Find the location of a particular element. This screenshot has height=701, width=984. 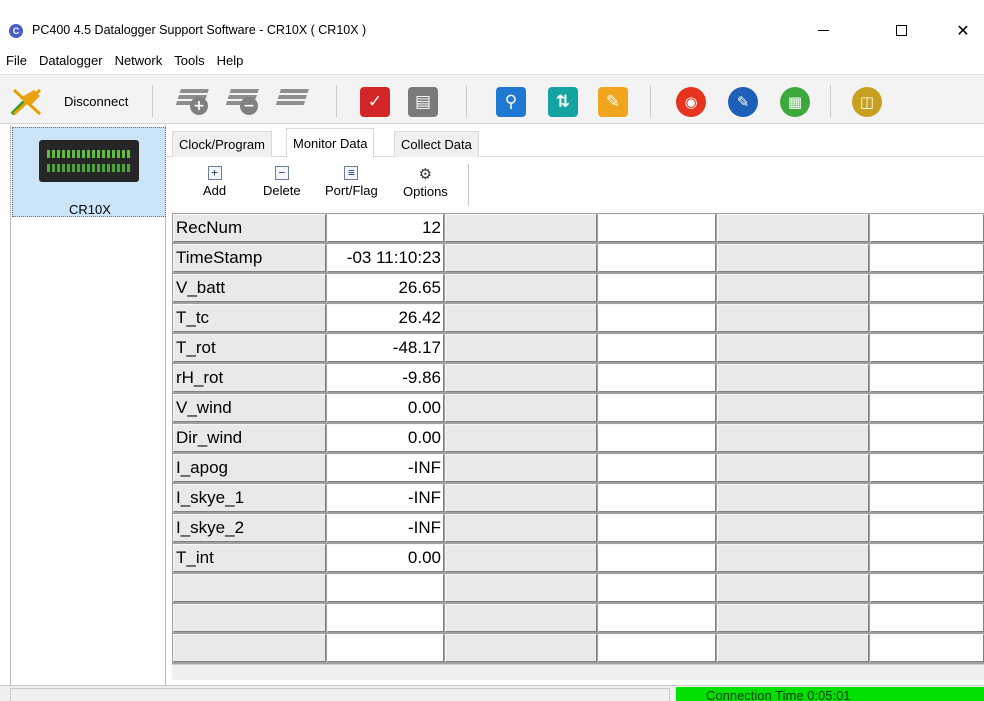

menu-datalogger: Datalogger is located at coordinates (71, 60).